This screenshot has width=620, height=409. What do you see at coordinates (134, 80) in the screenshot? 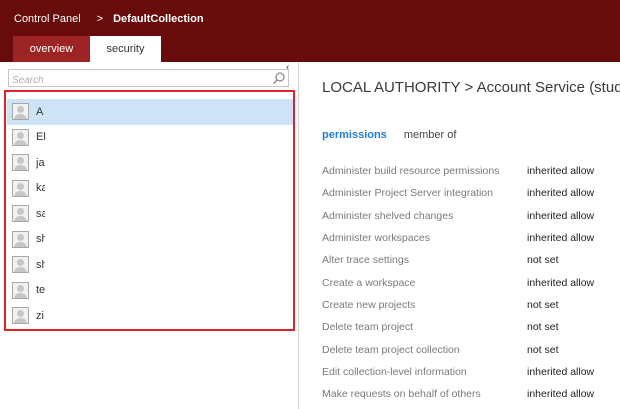
I see `search-input` at bounding box center [134, 80].